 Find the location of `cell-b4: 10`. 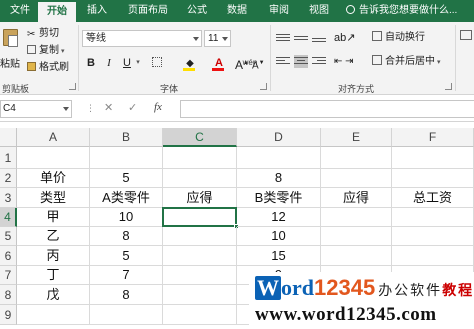

cell-b4: 10 is located at coordinates (126, 217).